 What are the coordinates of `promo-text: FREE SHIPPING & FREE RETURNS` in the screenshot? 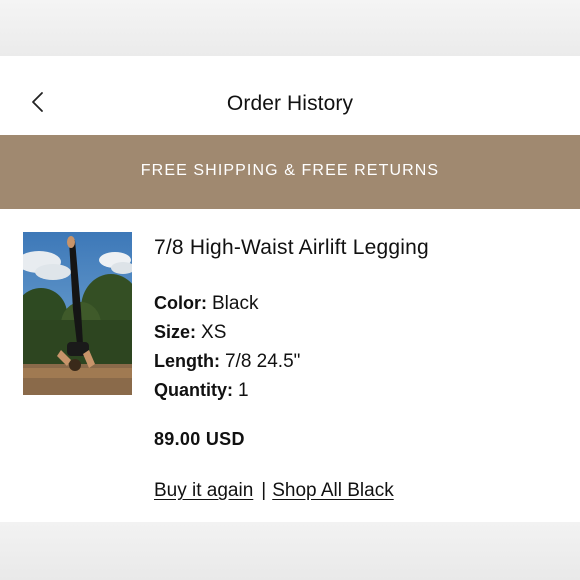 It's located at (290, 170).